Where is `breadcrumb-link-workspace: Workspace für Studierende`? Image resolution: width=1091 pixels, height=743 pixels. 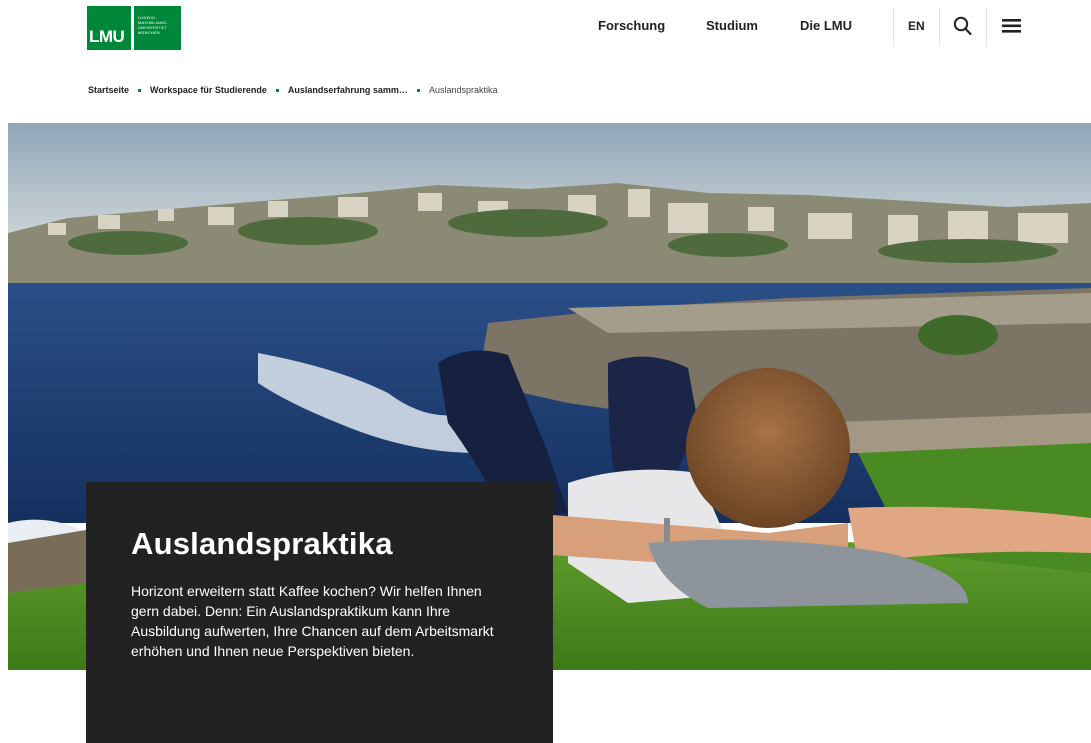
breadcrumb-link-workspace: Workspace für Studierende is located at coordinates (208, 90).